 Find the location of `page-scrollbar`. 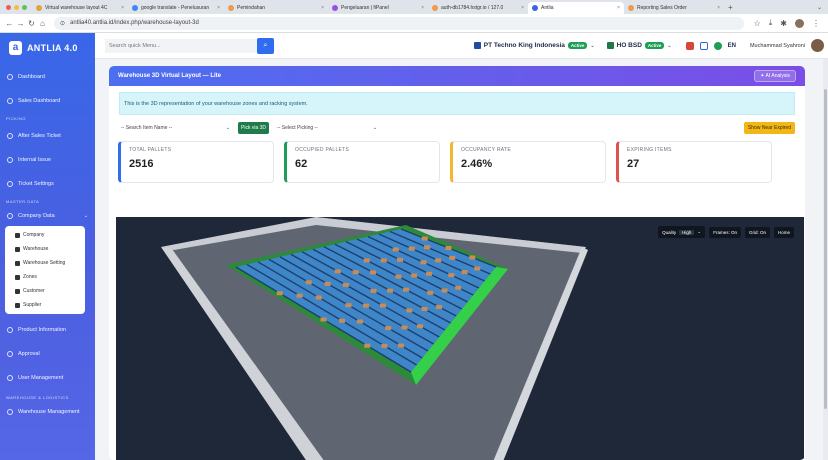

page-scrollbar is located at coordinates (825, 259).